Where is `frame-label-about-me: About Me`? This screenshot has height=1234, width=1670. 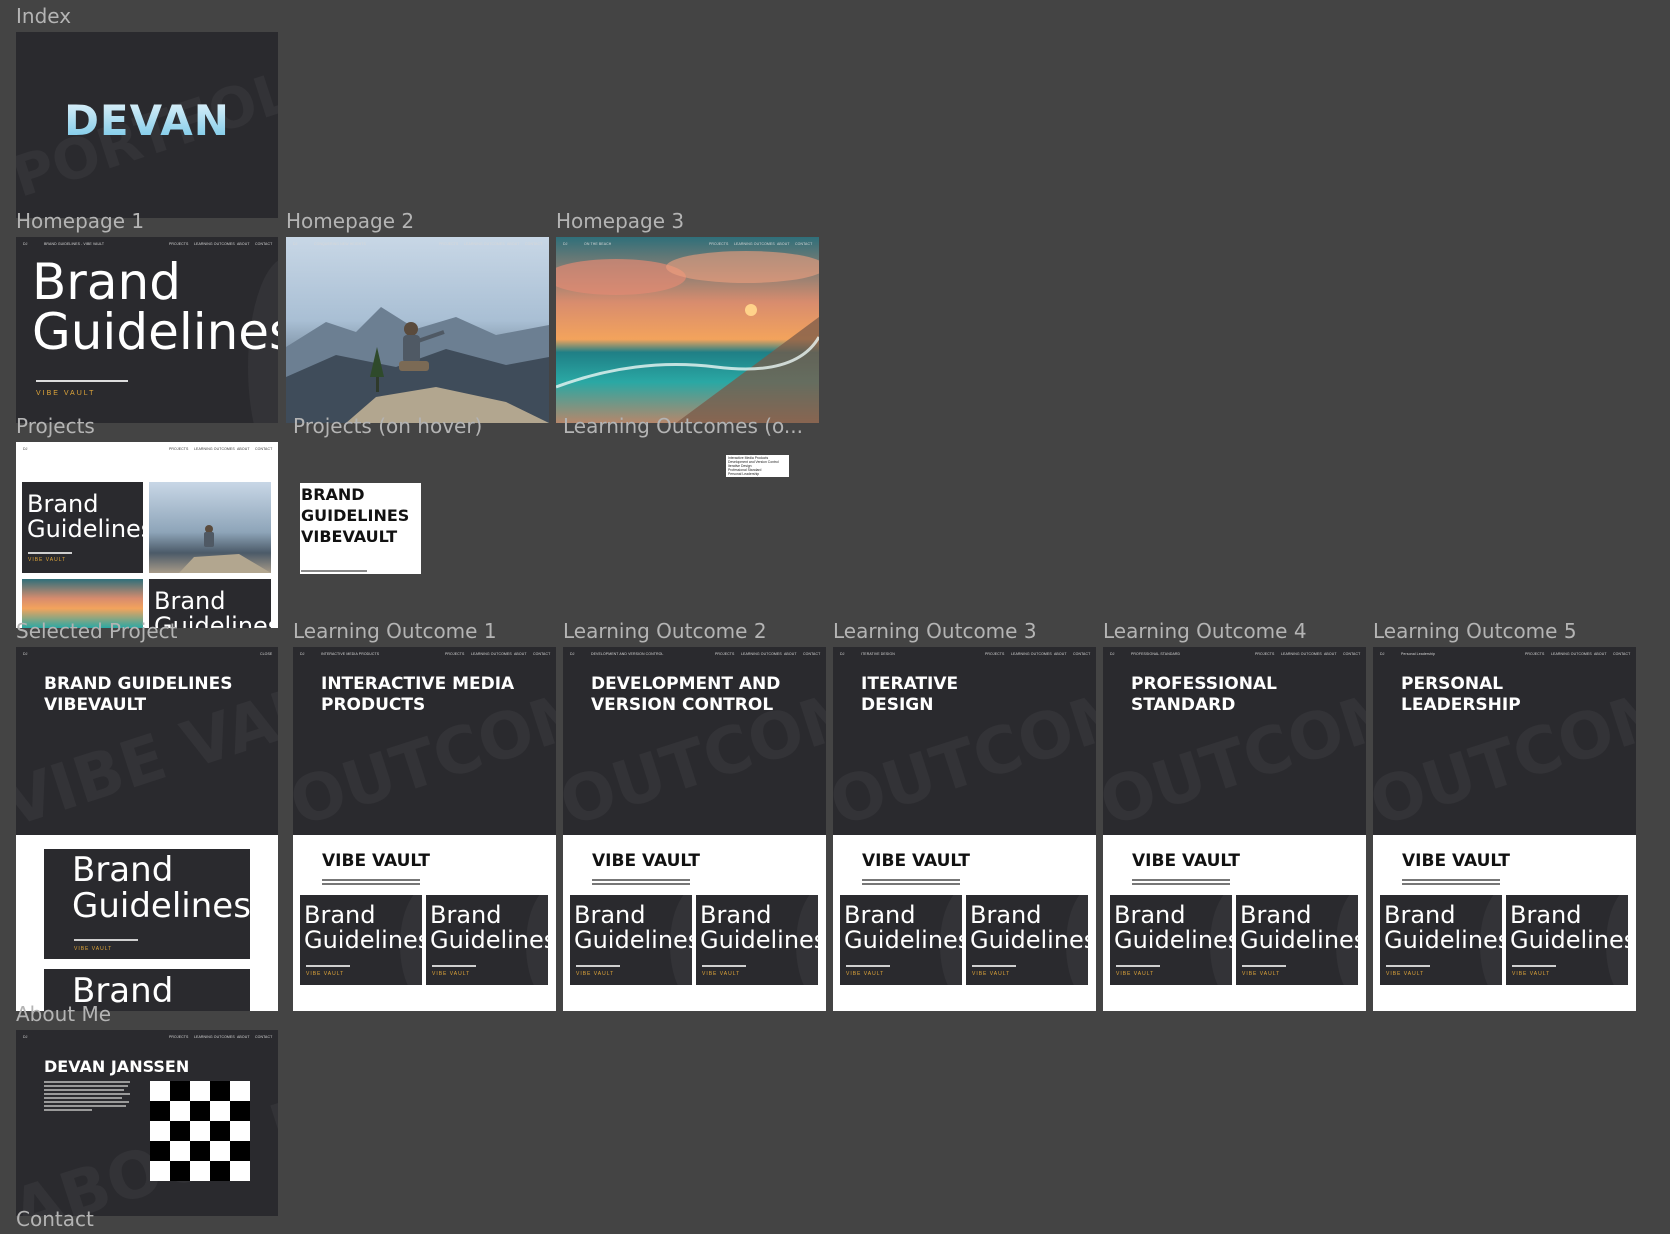 frame-label-about-me: About Me is located at coordinates (63, 1014).